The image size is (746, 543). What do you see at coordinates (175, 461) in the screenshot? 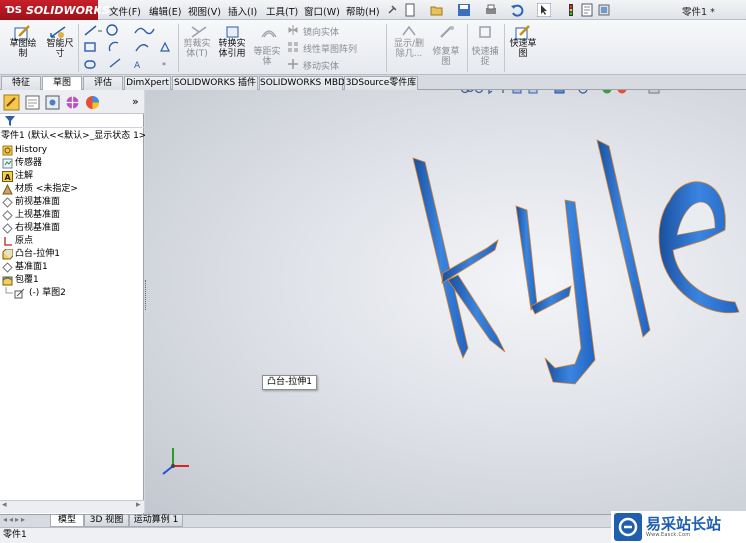
I see `coordinate-triad-icon` at bounding box center [175, 461].